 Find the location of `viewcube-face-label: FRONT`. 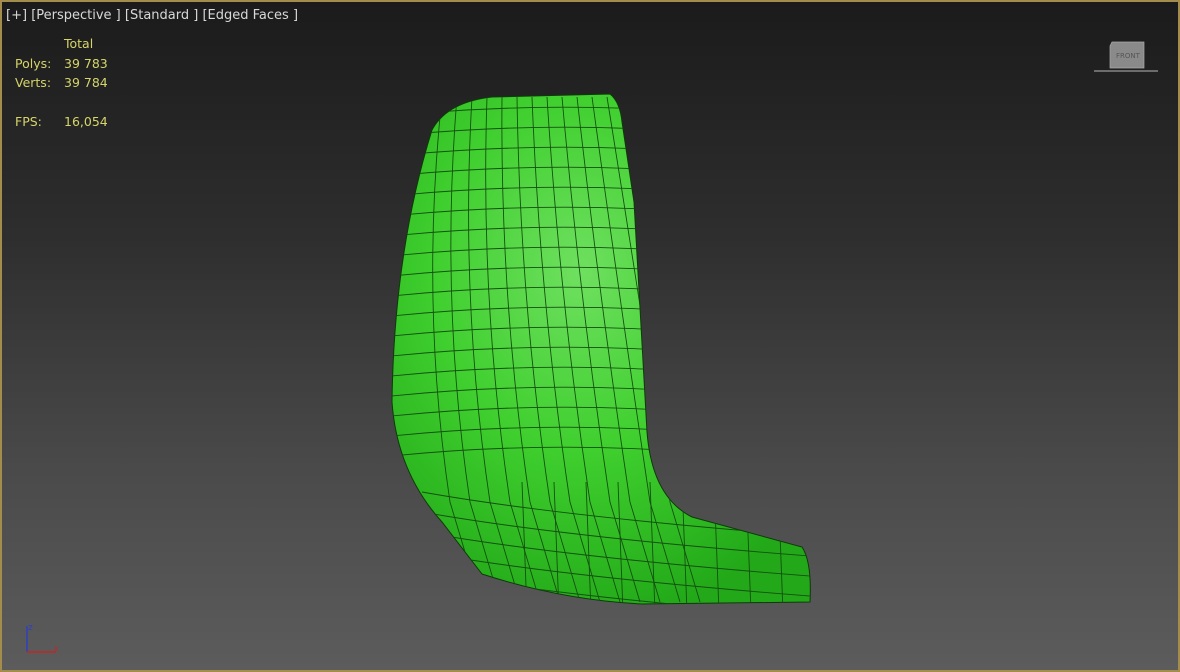

viewcube-face-label: FRONT is located at coordinates (1128, 56).